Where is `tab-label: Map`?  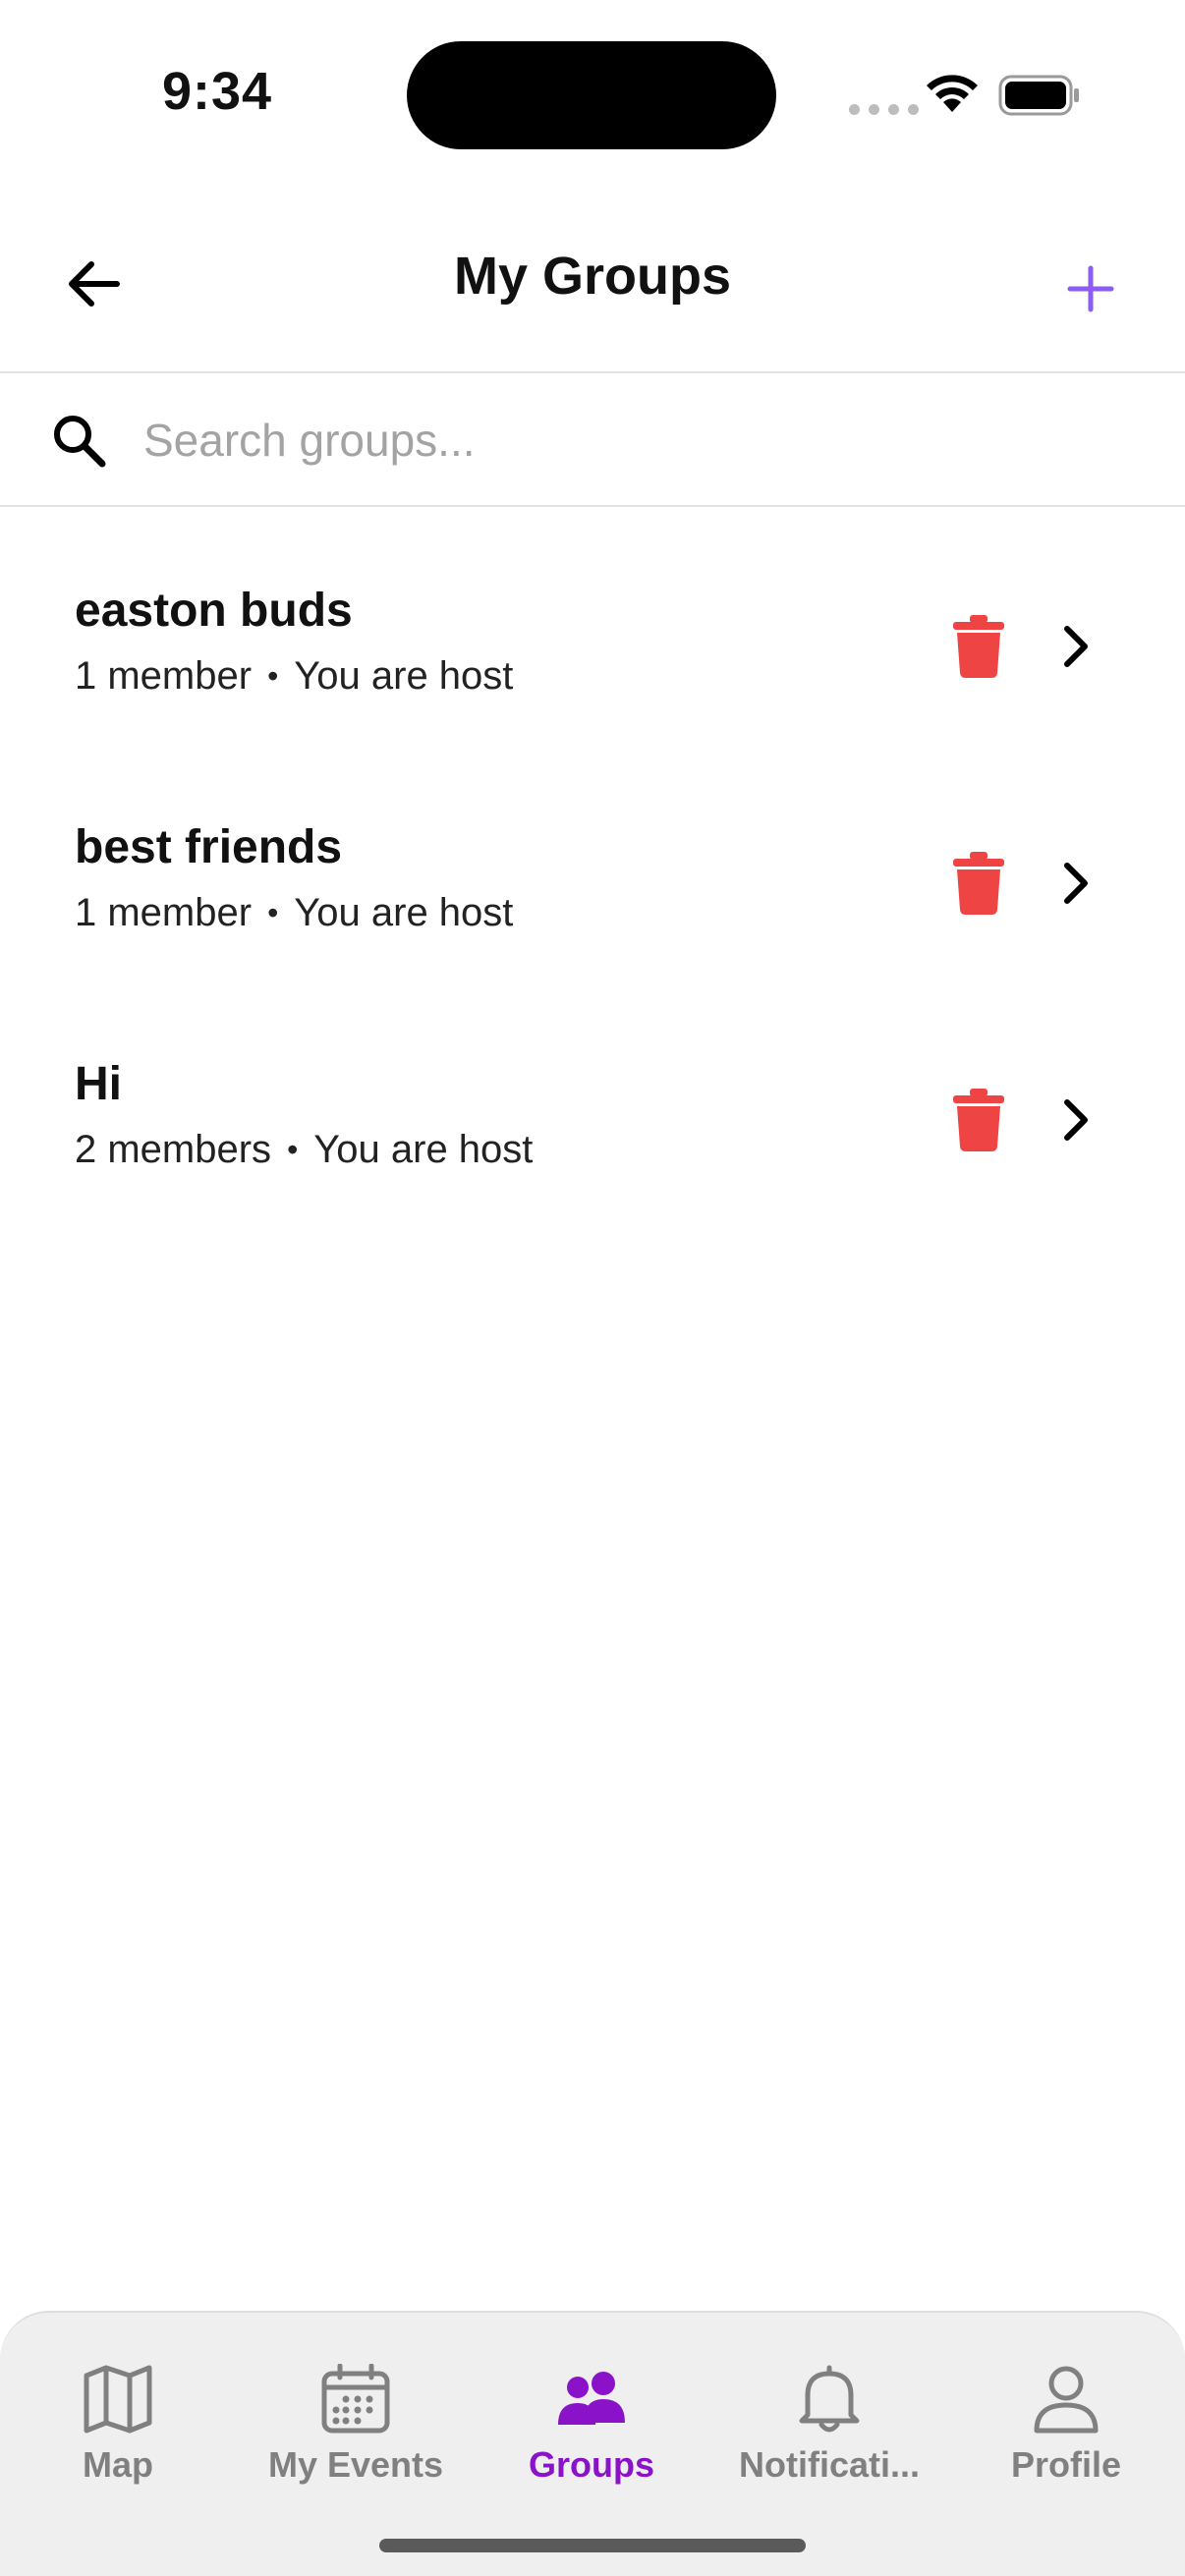
tab-label: Map is located at coordinates (118, 2464).